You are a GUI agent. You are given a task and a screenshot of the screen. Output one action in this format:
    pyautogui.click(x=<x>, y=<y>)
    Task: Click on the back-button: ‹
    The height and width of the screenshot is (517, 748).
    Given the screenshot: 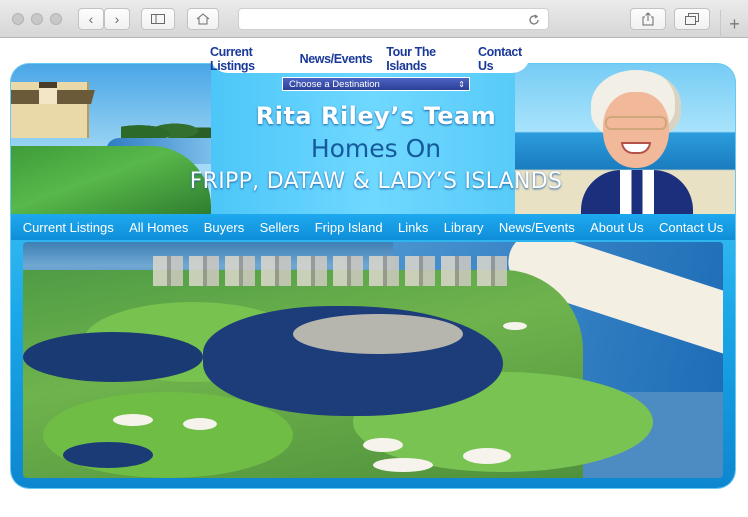 What is the action you would take?
    pyautogui.click(x=91, y=19)
    